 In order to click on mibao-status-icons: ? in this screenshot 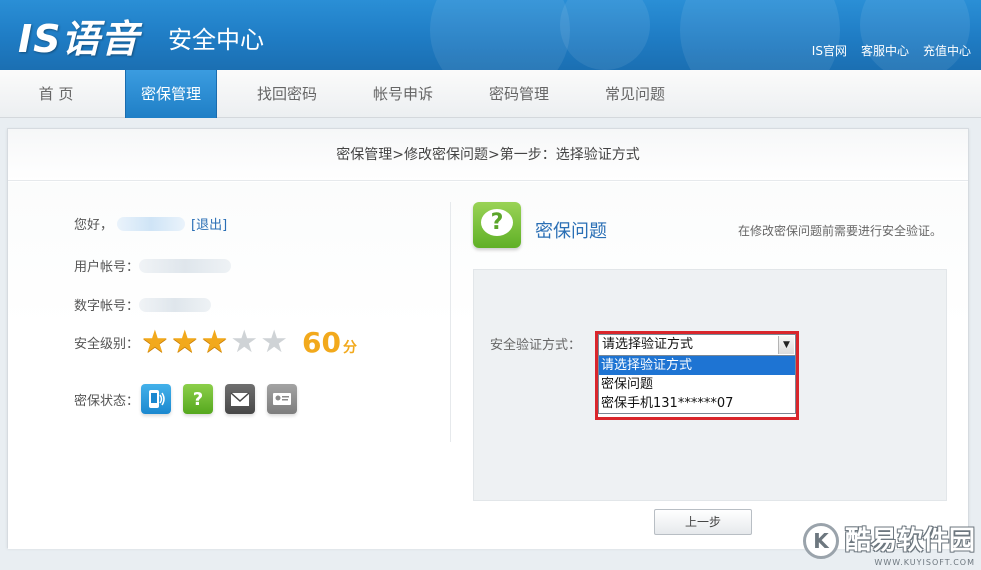, I will do `click(219, 399)`.